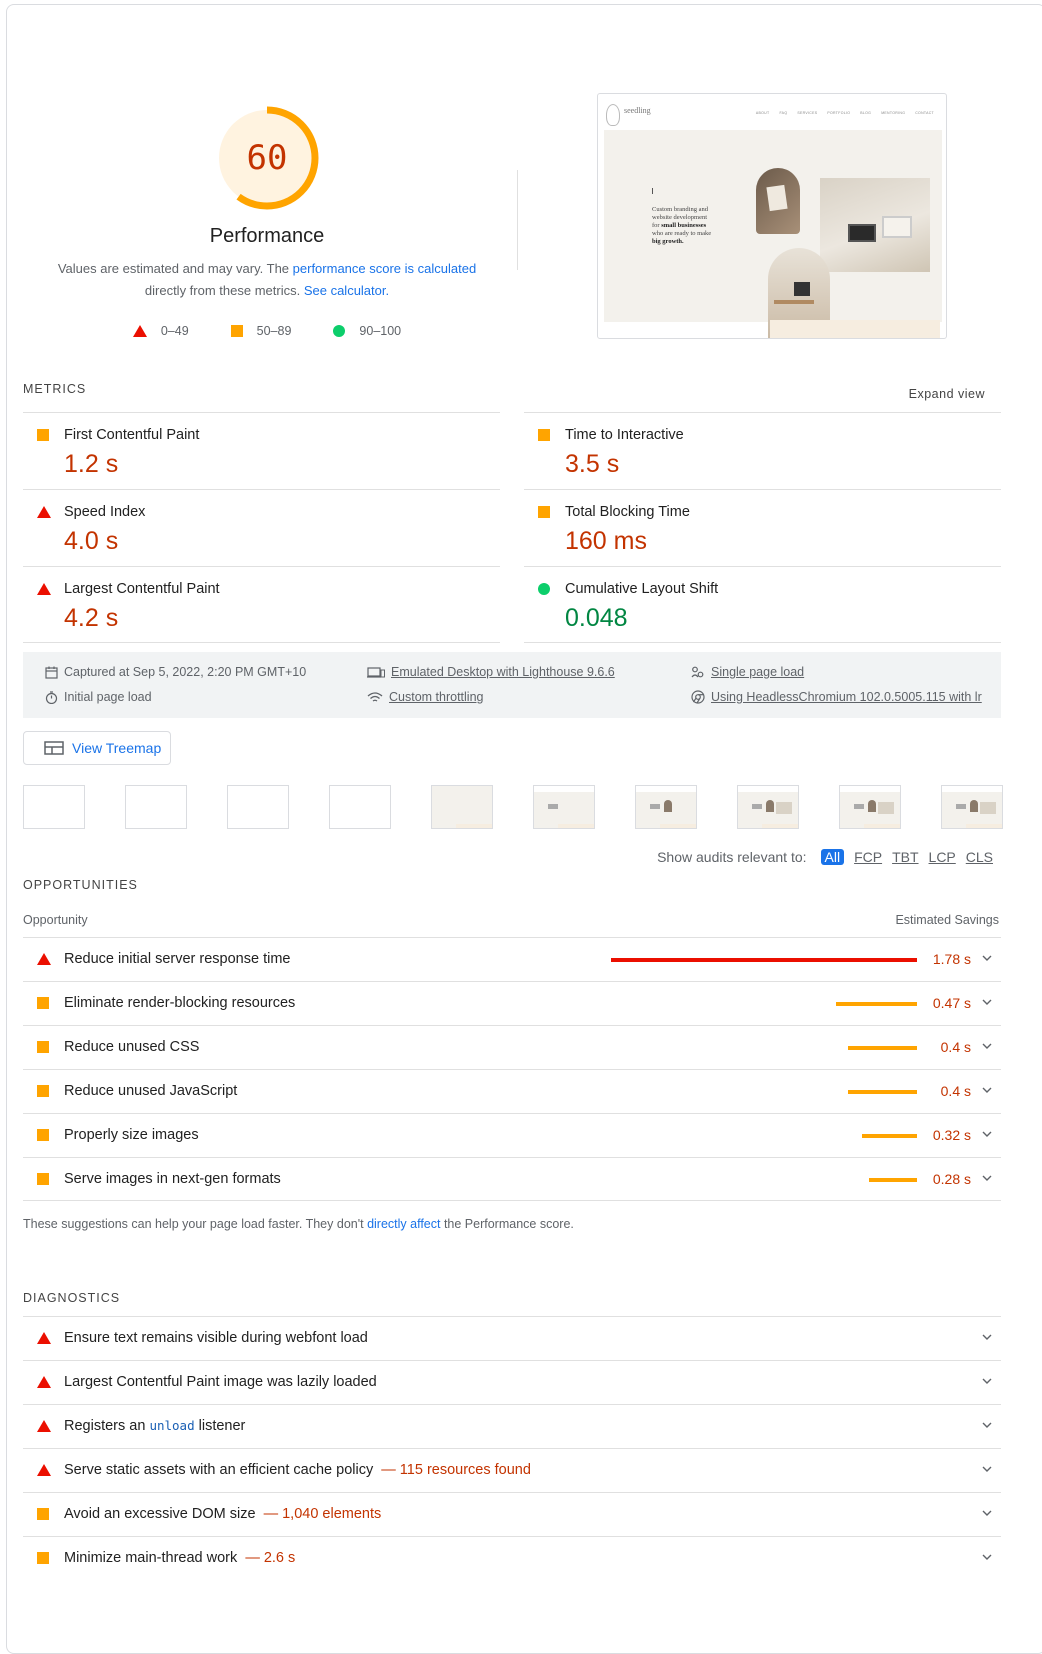 The height and width of the screenshot is (1654, 1042). I want to click on metric-fcp: First Contentful Paint 1.2 s, so click(261, 450).